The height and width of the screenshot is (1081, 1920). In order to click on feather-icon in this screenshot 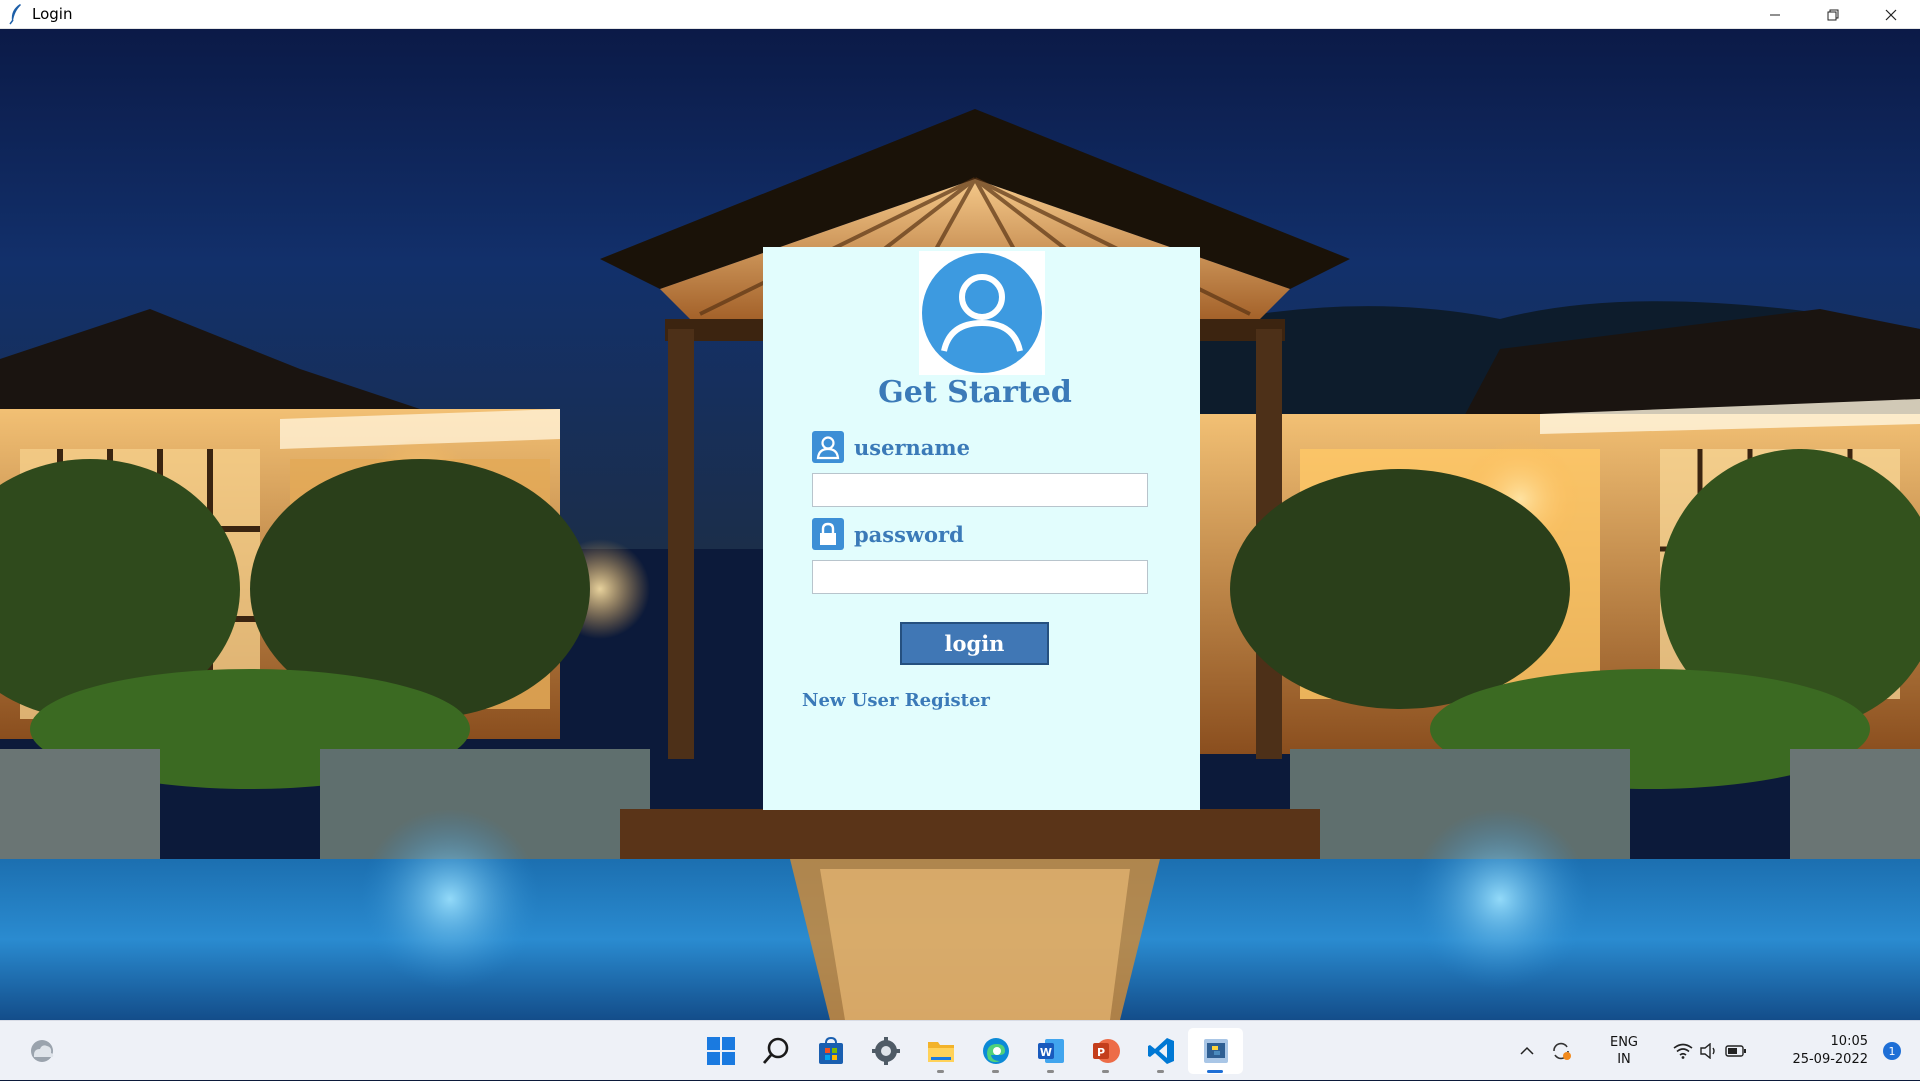, I will do `click(15, 14)`.